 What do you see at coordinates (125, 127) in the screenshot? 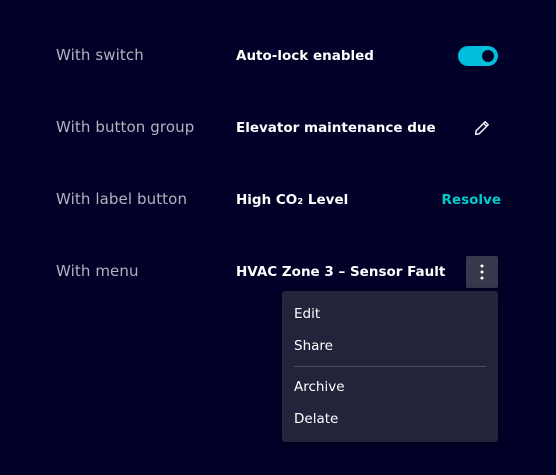
I see `row-label-button-group: With button group` at bounding box center [125, 127].